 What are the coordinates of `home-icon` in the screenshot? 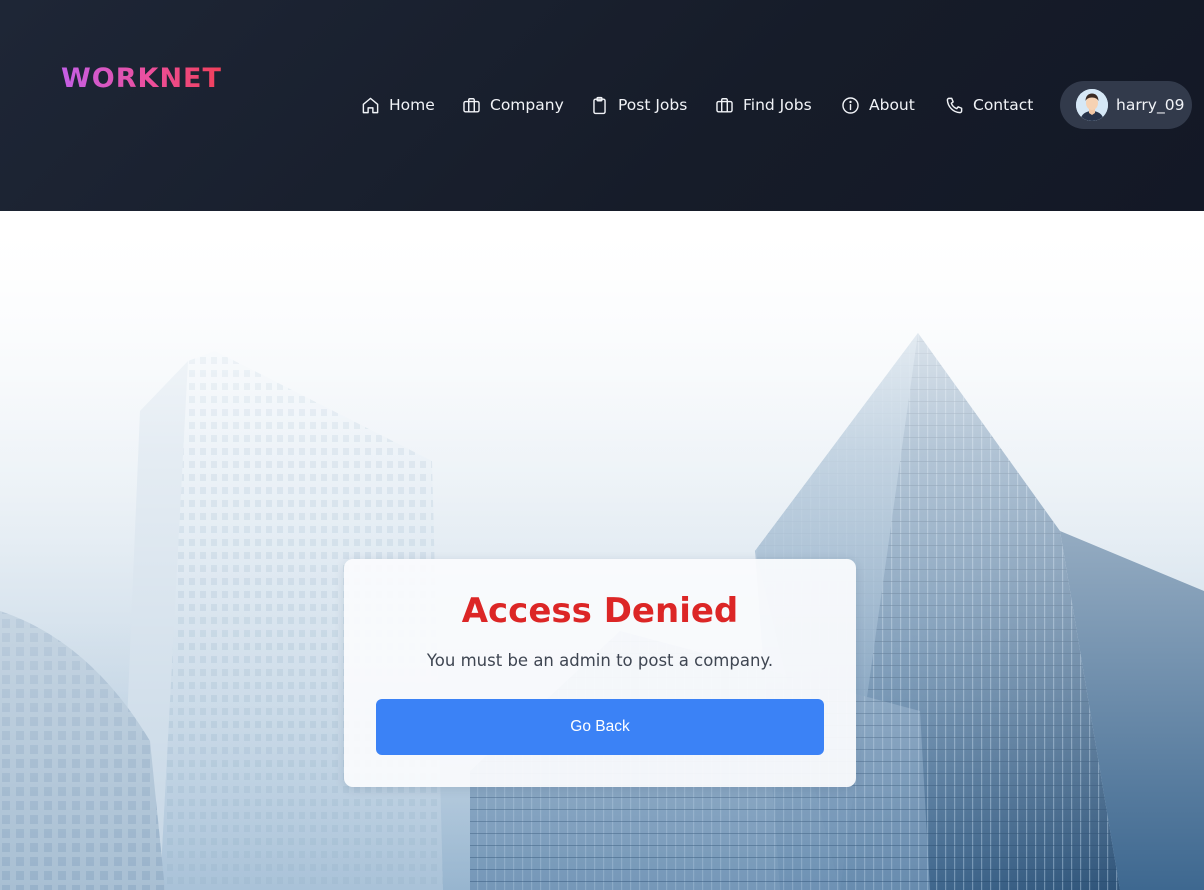 It's located at (370, 105).